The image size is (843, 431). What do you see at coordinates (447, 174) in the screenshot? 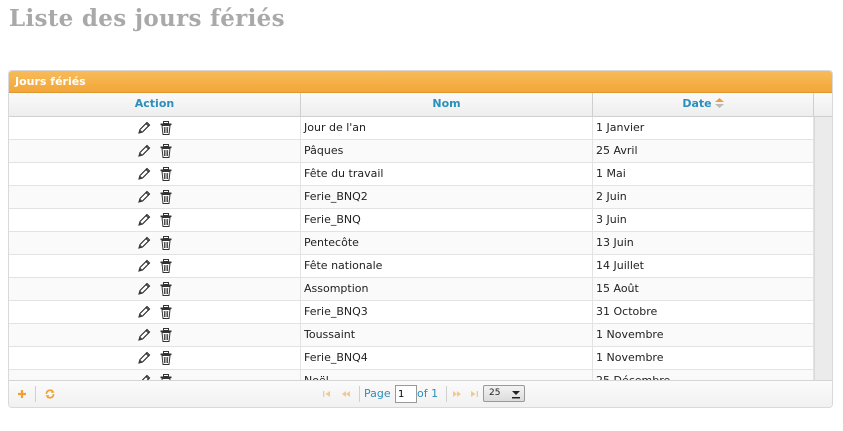
I see `cell-nom: Fête du travail` at bounding box center [447, 174].